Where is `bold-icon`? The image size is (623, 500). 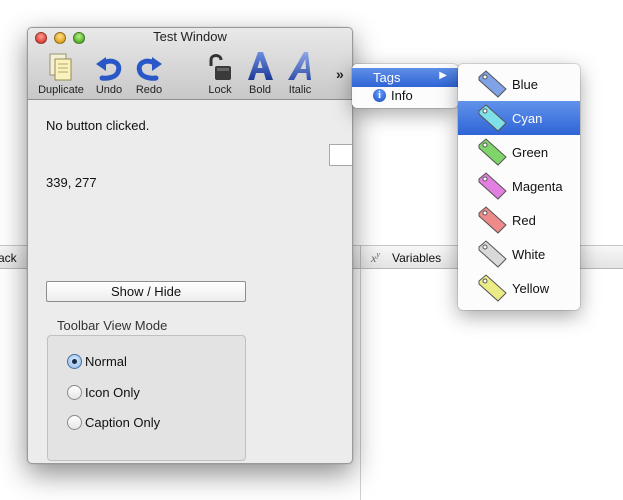
bold-icon is located at coordinates (260, 66).